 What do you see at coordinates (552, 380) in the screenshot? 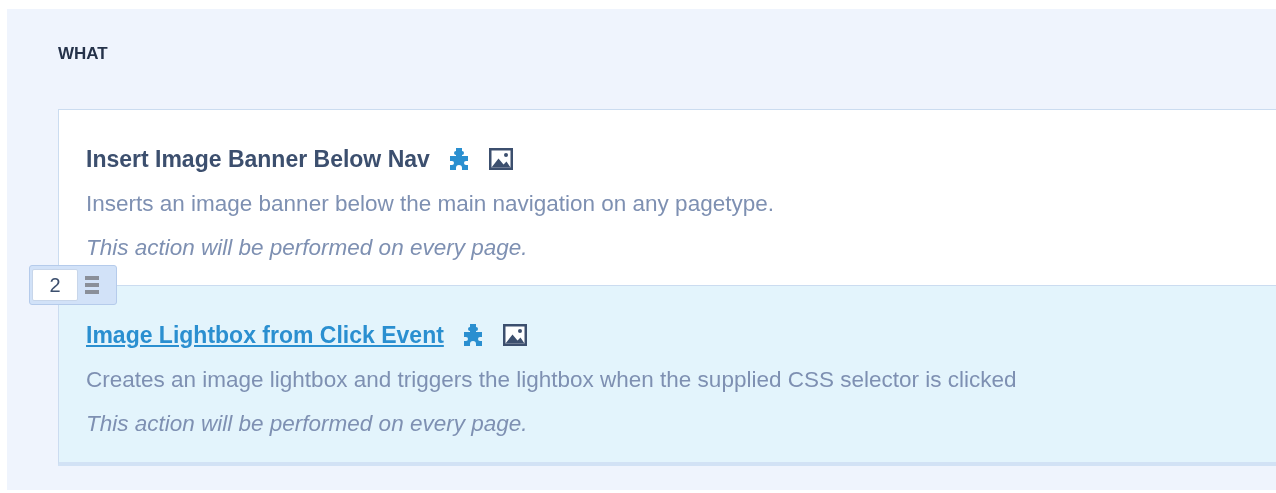
I see `action-description: Creates an image lightbox and triggers the lightbox when the supplied CSS selector is clicked` at bounding box center [552, 380].